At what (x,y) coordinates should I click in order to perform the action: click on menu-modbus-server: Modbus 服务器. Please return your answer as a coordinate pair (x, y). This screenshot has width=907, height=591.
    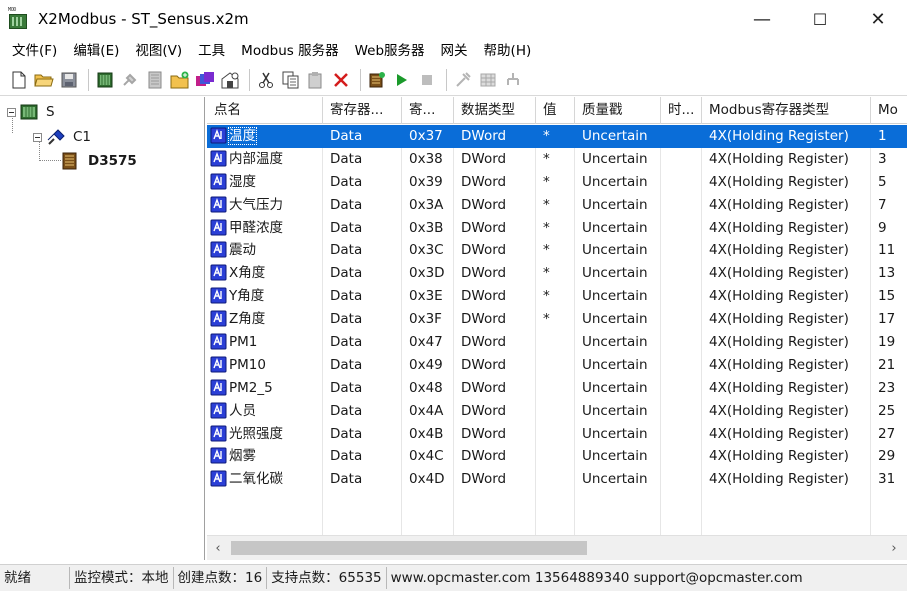
    Looking at the image, I should click on (289, 51).